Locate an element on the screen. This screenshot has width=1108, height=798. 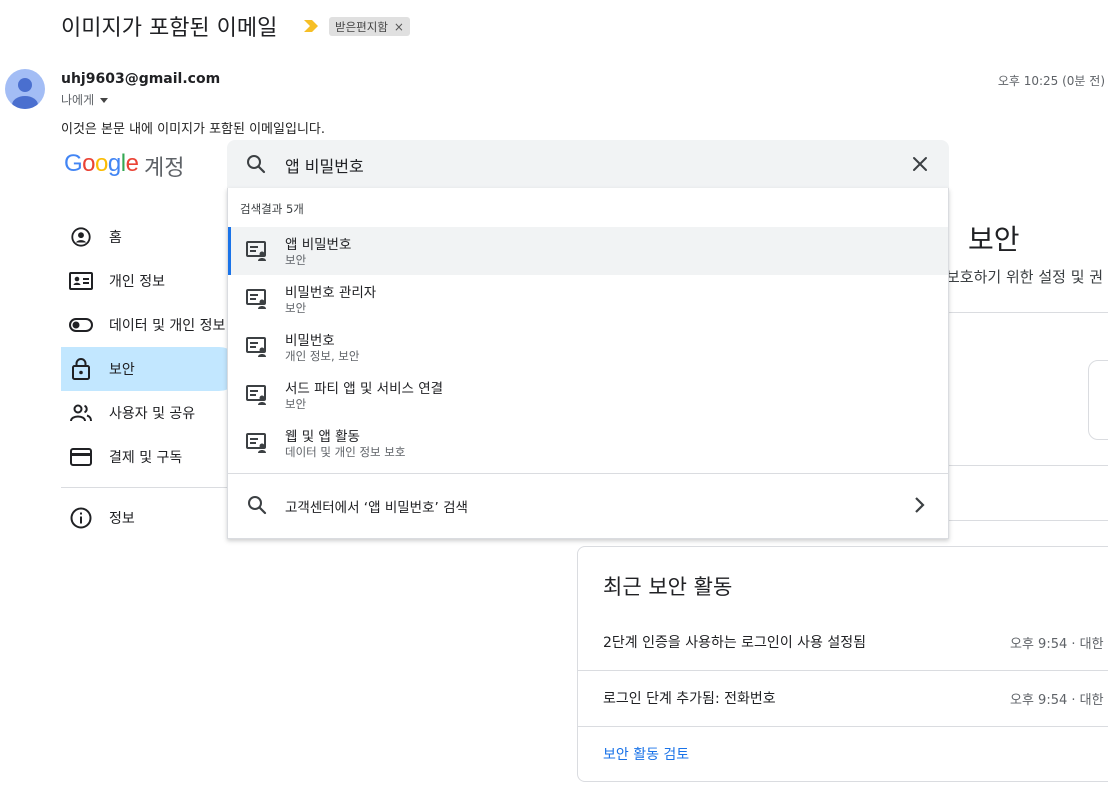
search-result-item: 서드 파티 앱 및 서비스 연결 보안 is located at coordinates (588, 395).